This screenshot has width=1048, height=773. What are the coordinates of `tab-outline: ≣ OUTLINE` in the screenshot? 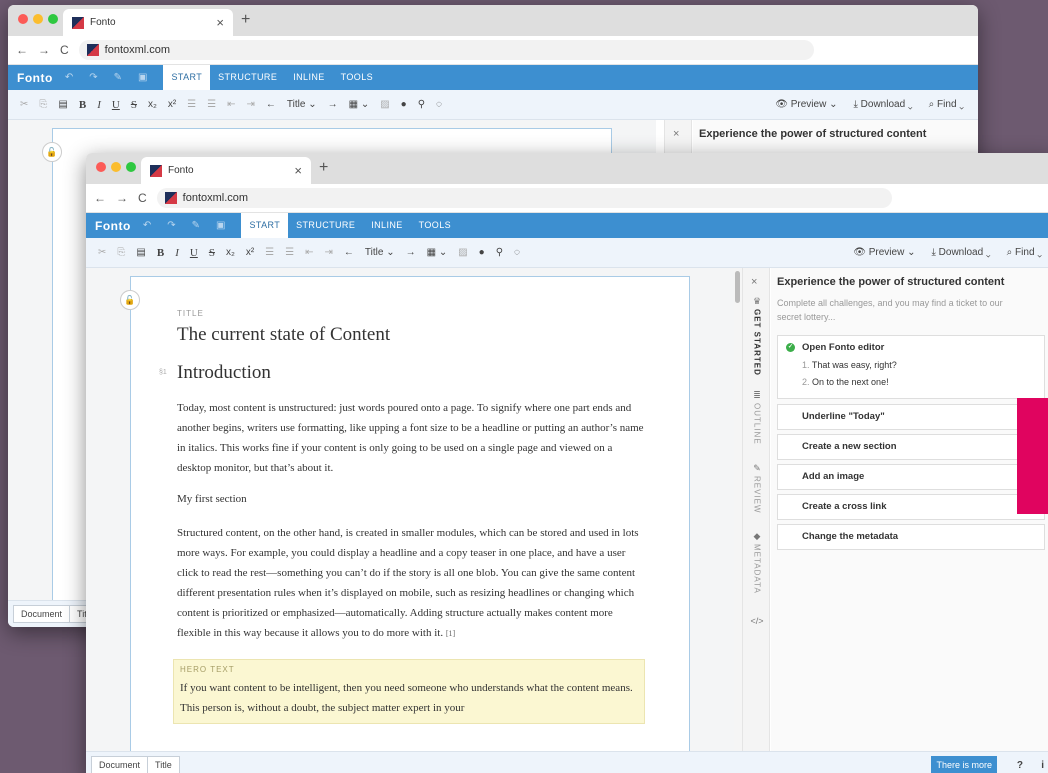 It's located at (757, 417).